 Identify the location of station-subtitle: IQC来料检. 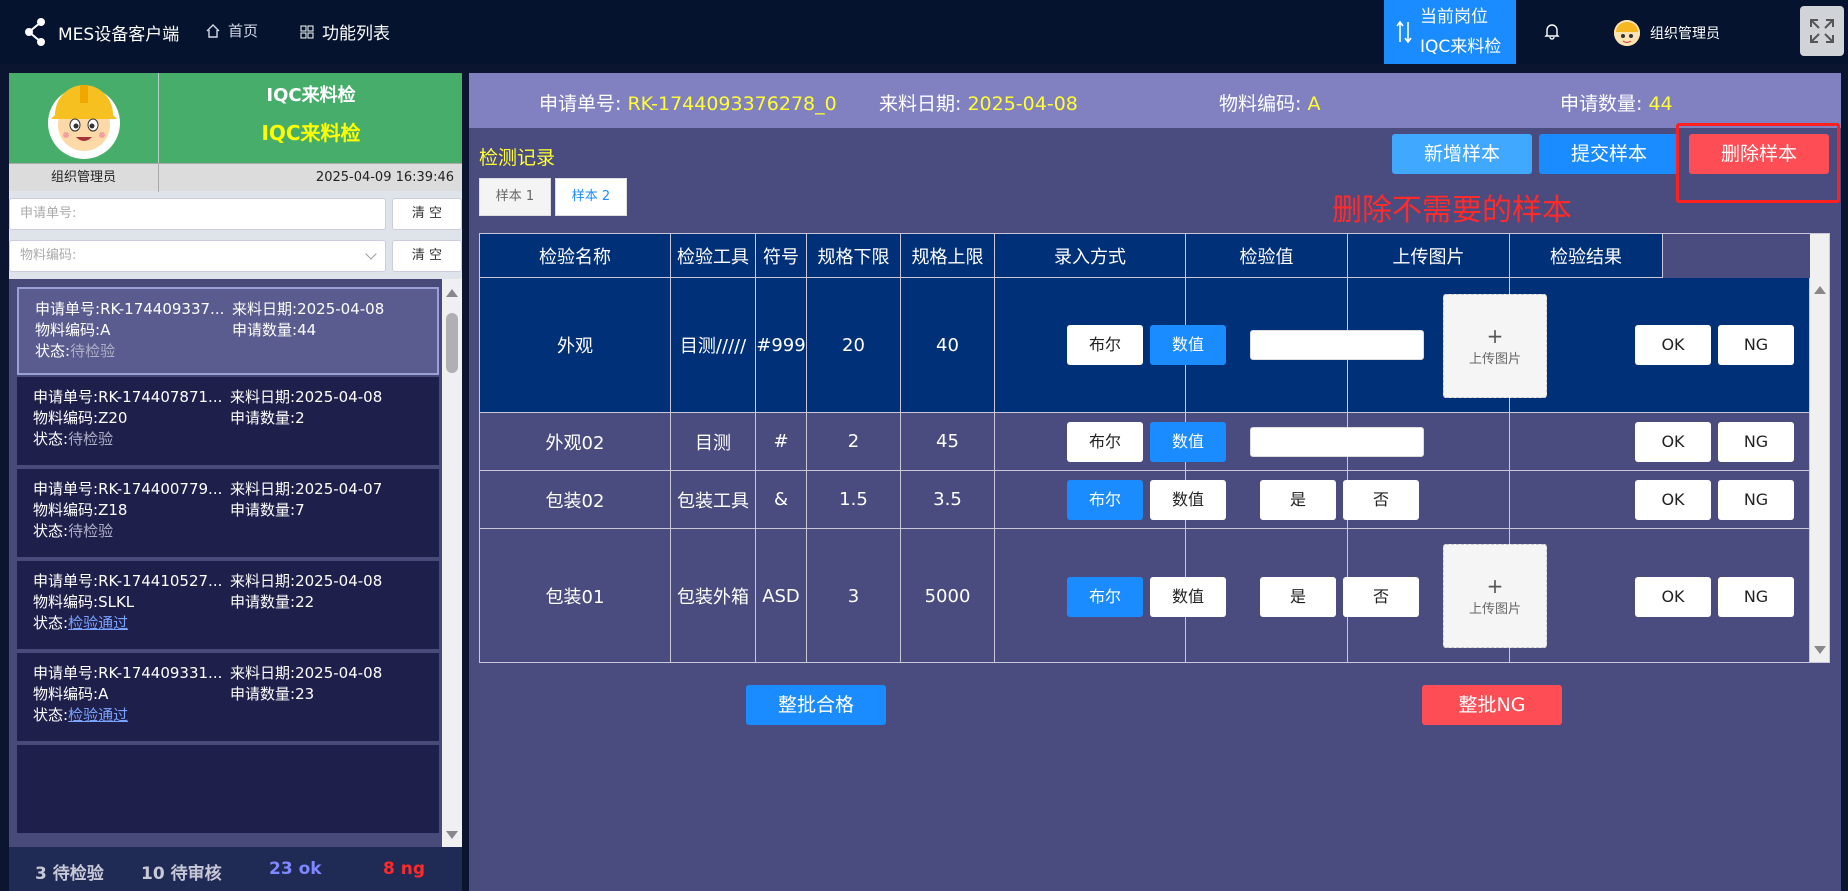
(311, 133).